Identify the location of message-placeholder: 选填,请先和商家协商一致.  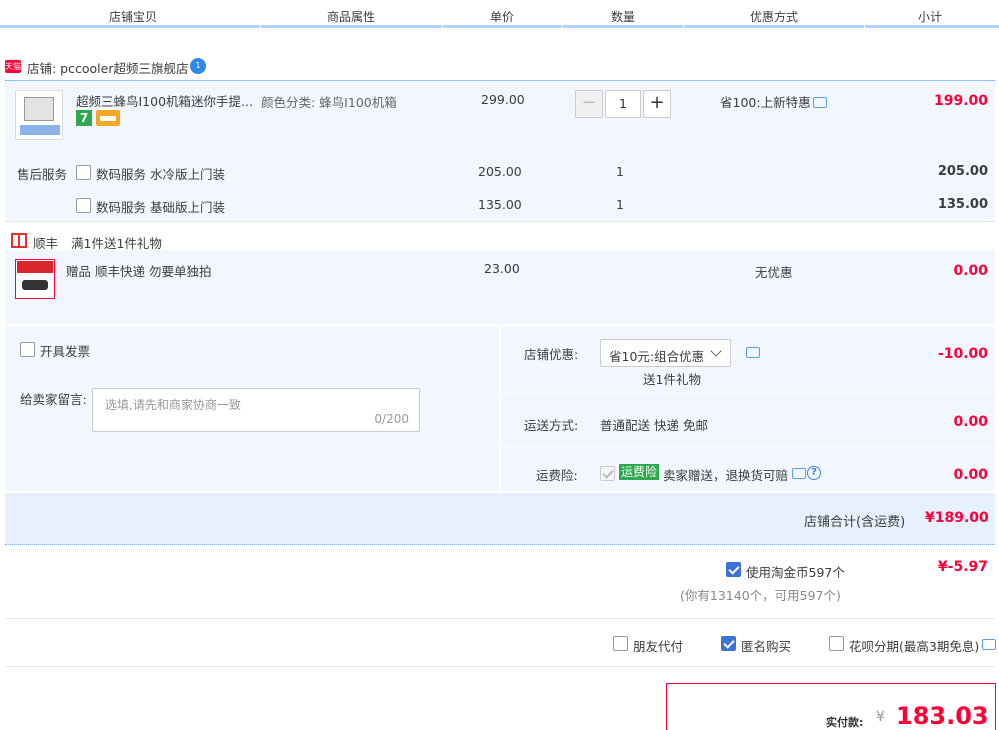
(173, 405).